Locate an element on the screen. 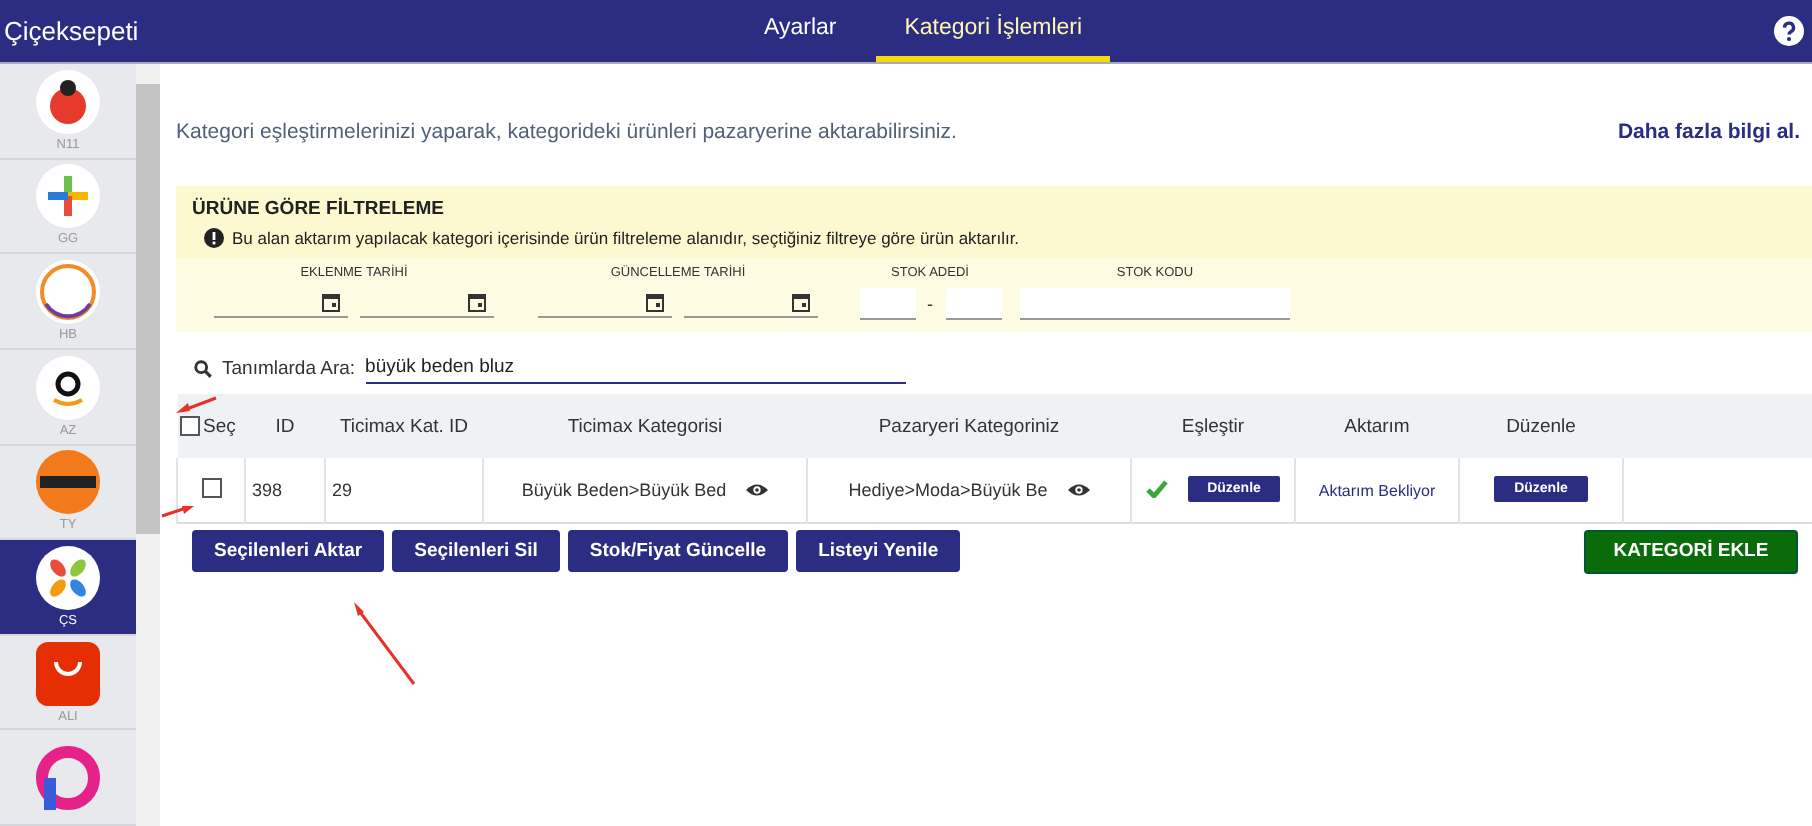 This screenshot has height=826, width=1812. transfer-status: Aktarım Bekliyor is located at coordinates (1377, 490).